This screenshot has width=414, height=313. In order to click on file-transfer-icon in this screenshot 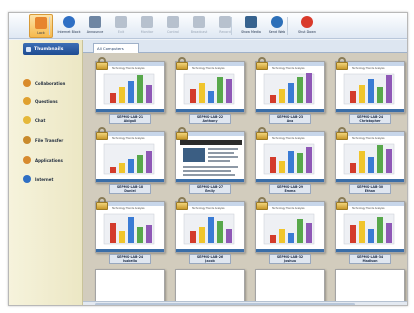, I will do `click(27, 140)`.